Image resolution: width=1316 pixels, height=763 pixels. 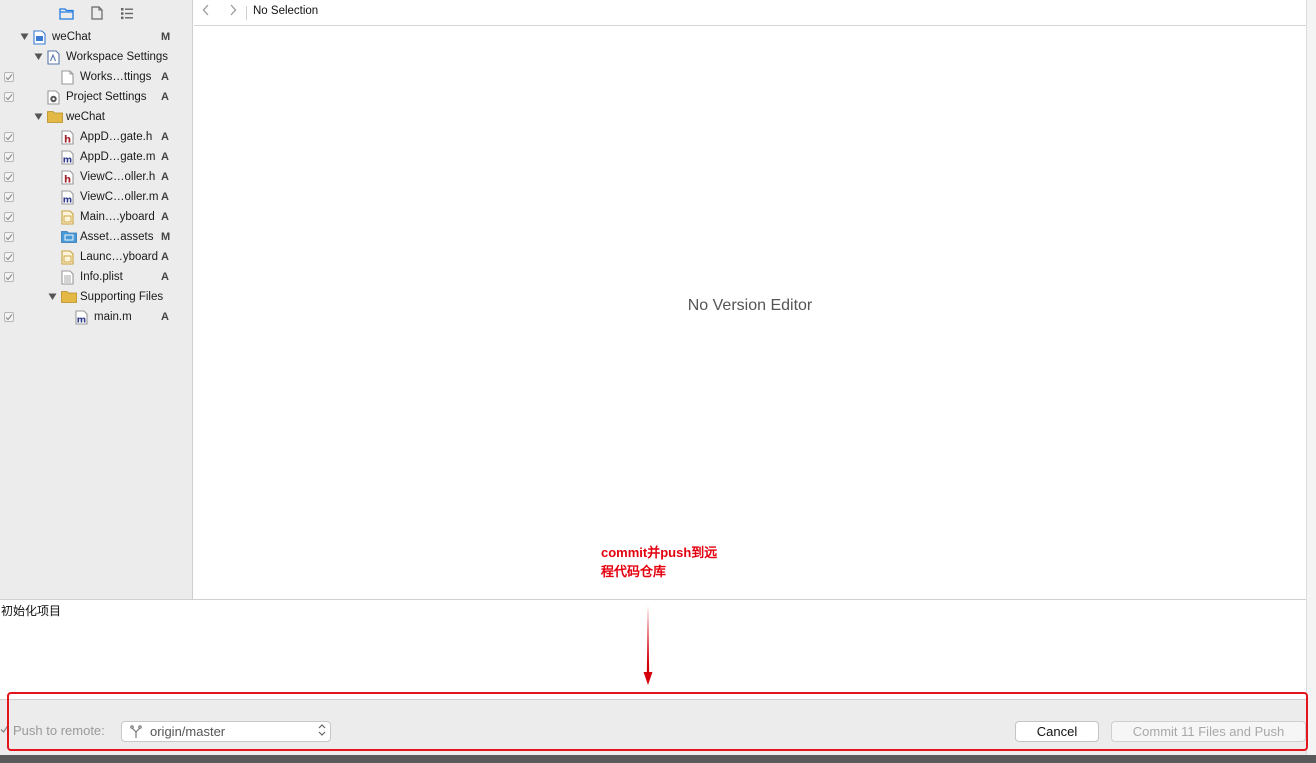 I want to click on gear-file-icon, so click(x=53, y=97).